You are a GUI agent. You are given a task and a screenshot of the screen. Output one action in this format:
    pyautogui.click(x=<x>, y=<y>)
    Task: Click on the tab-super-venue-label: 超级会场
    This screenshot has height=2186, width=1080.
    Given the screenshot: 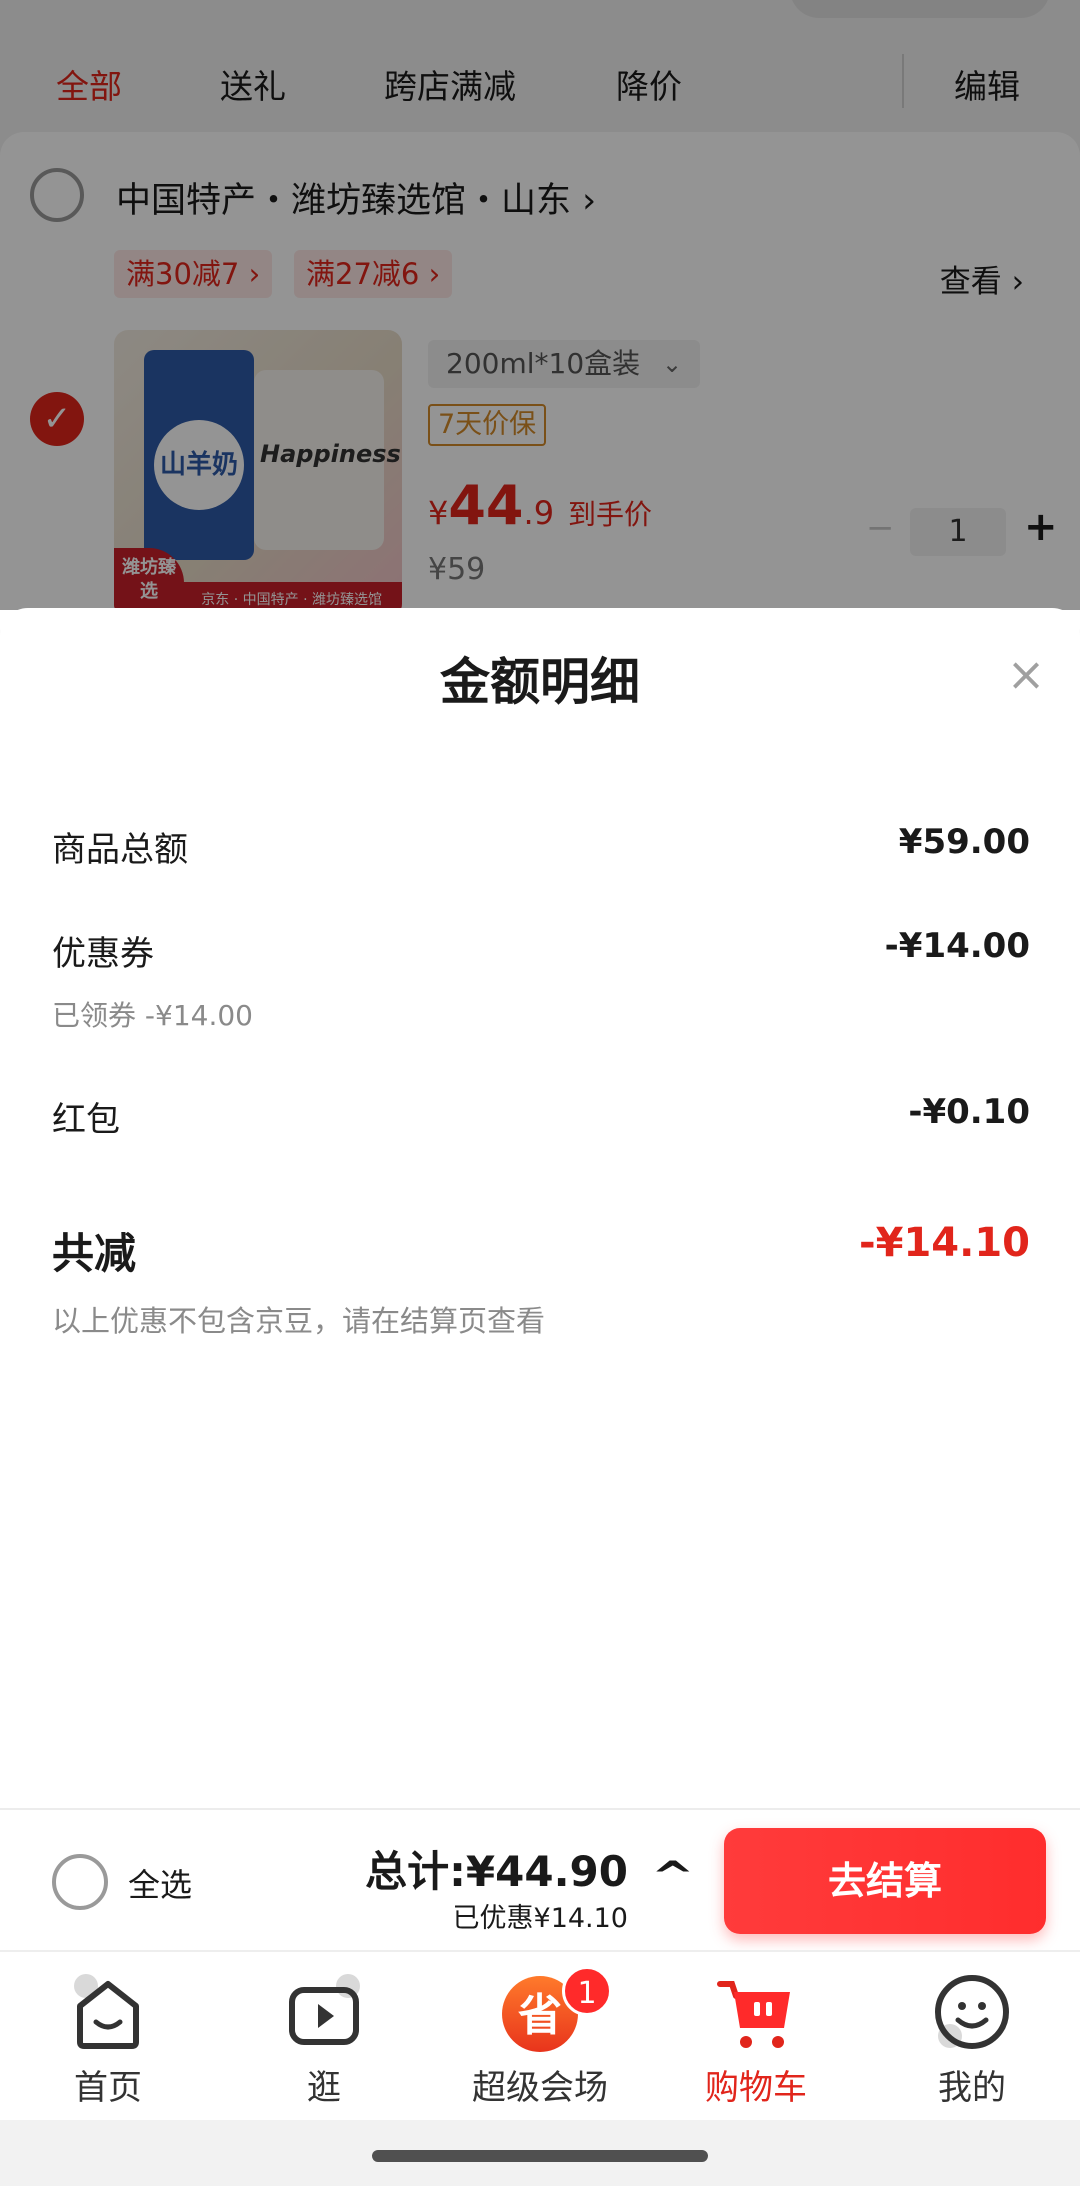 What is the action you would take?
    pyautogui.click(x=540, y=2088)
    